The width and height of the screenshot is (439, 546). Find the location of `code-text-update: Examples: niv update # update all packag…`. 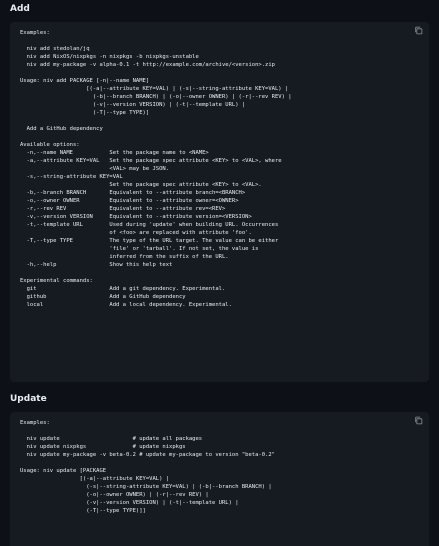

code-text-update: Examples: niv update # update all packag… is located at coordinates (147, 467).